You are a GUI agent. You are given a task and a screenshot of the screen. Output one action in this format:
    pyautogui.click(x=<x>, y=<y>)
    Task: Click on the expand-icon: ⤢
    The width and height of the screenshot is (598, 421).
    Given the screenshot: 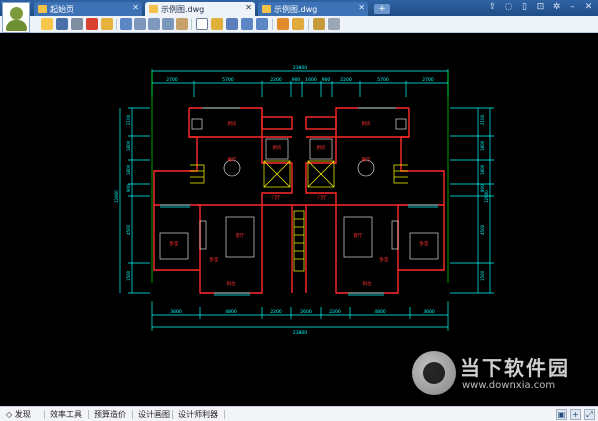 What is the action you would take?
    pyautogui.click(x=589, y=414)
    